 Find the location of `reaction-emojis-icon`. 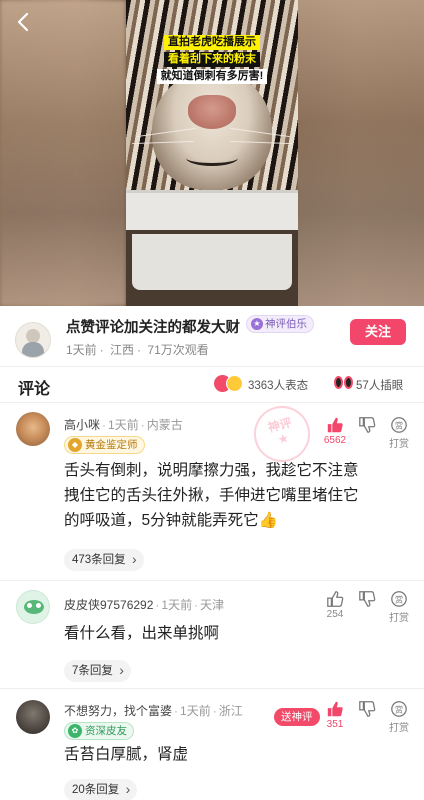

reaction-emojis-icon is located at coordinates (231, 384).